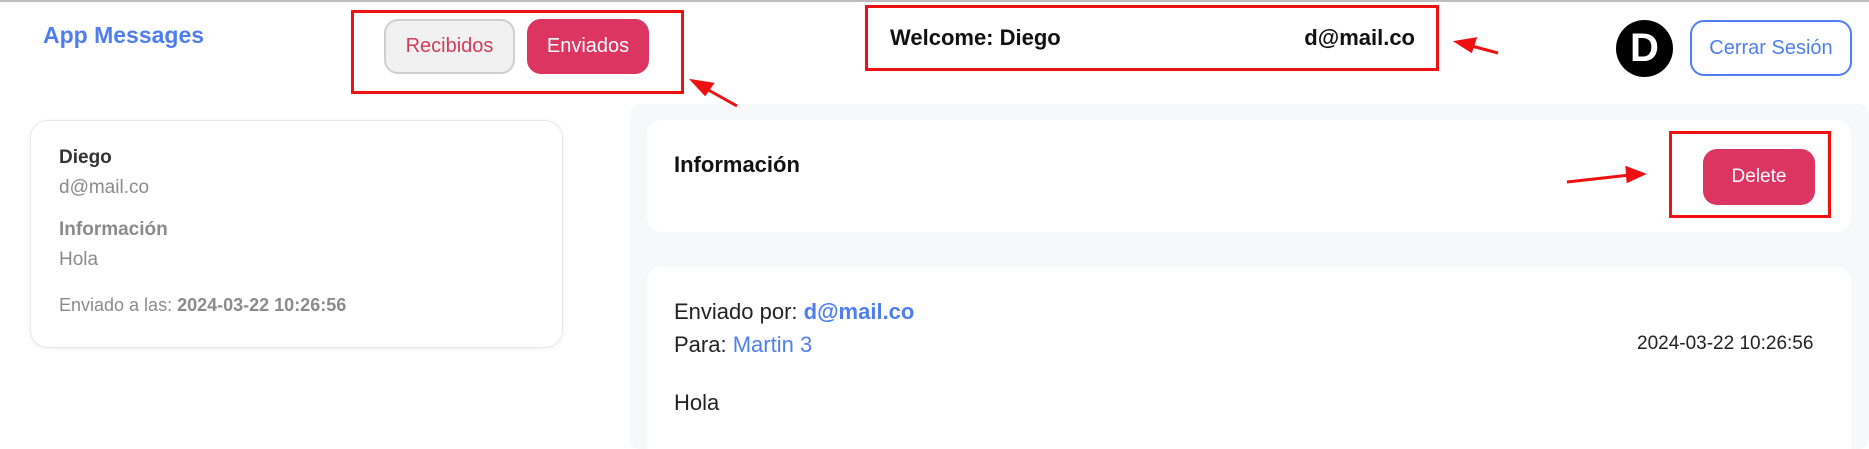  I want to click on to-label: Para:, so click(700, 344).